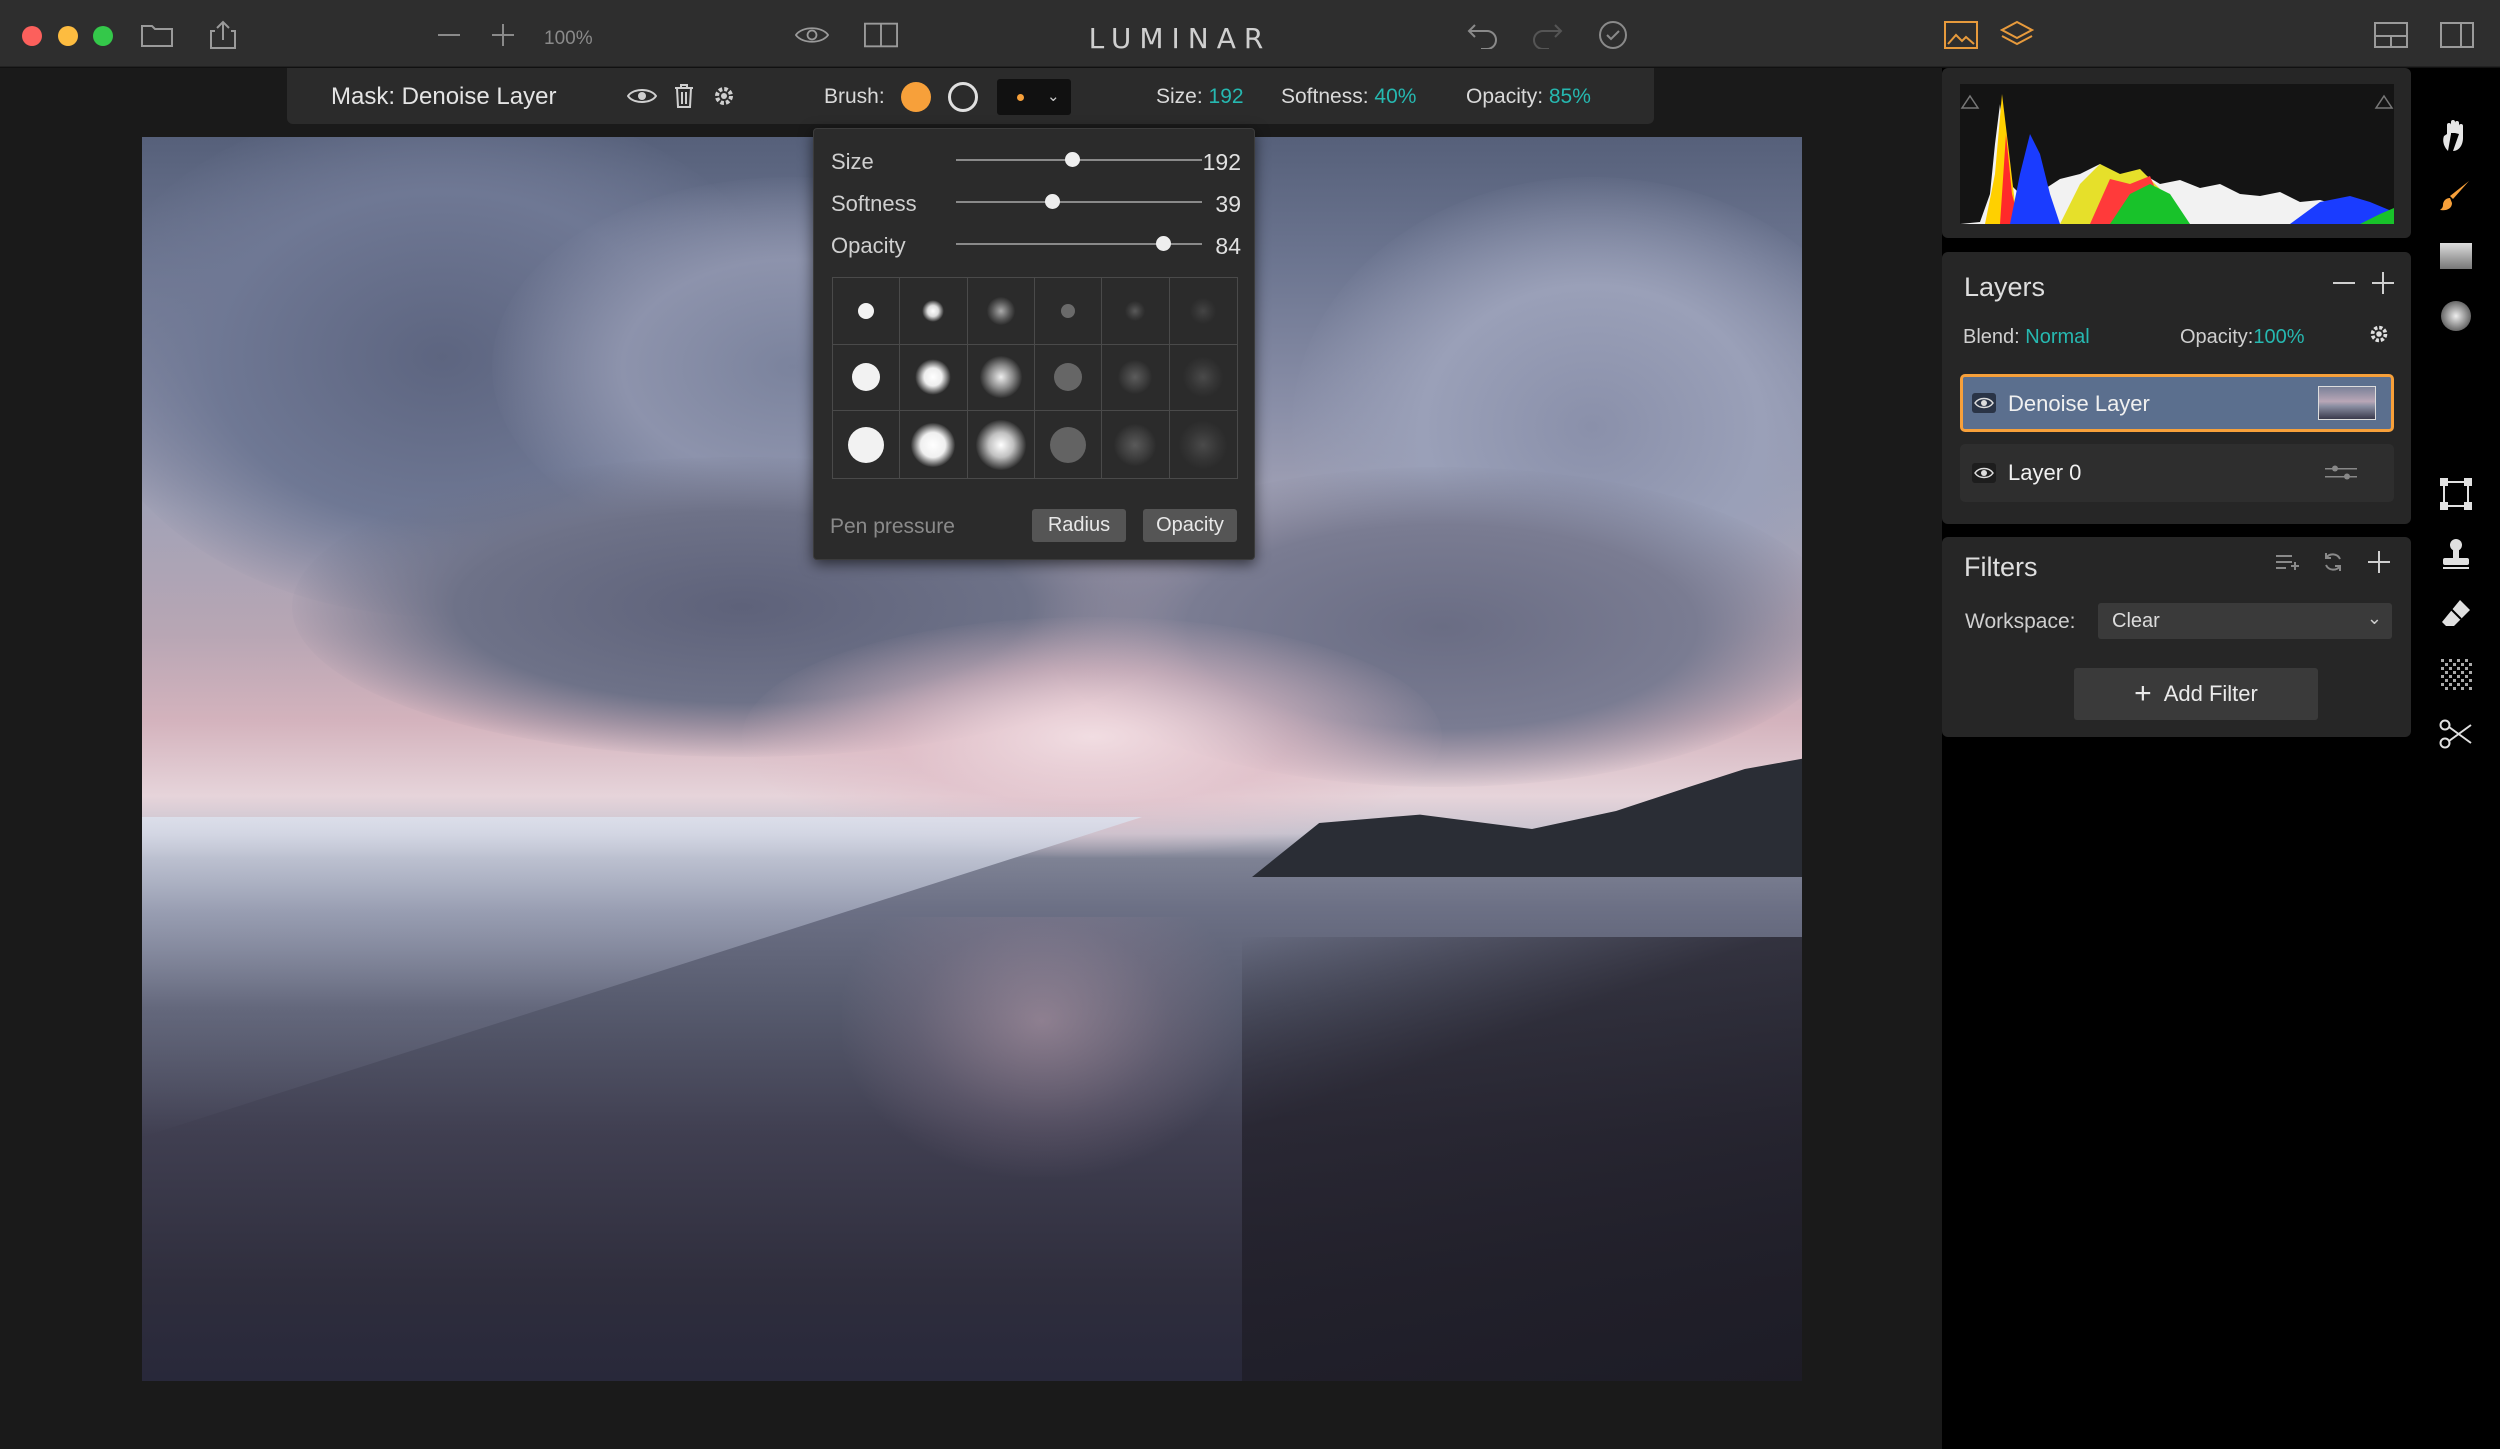 This screenshot has height=1449, width=2500. What do you see at coordinates (444, 96) in the screenshot?
I see `mask-title: Mask: Denoise Layer` at bounding box center [444, 96].